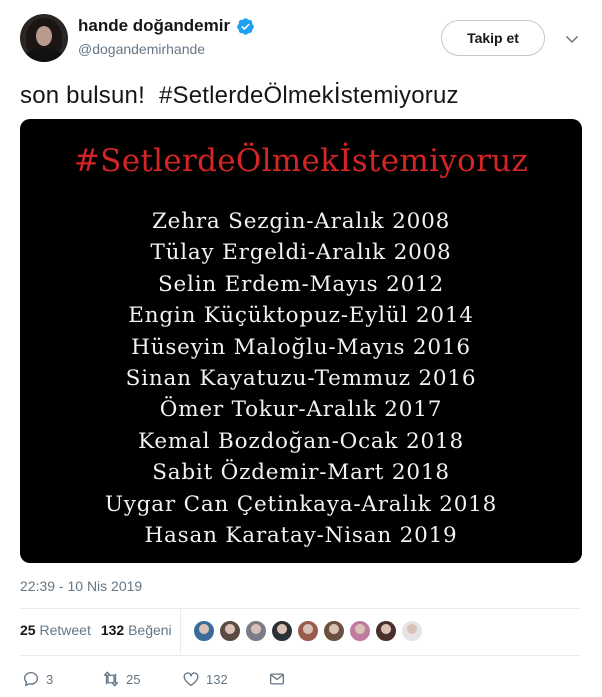 This screenshot has height=697, width=602. Describe the element at coordinates (111, 679) in the screenshot. I see `retweet-icon` at that location.